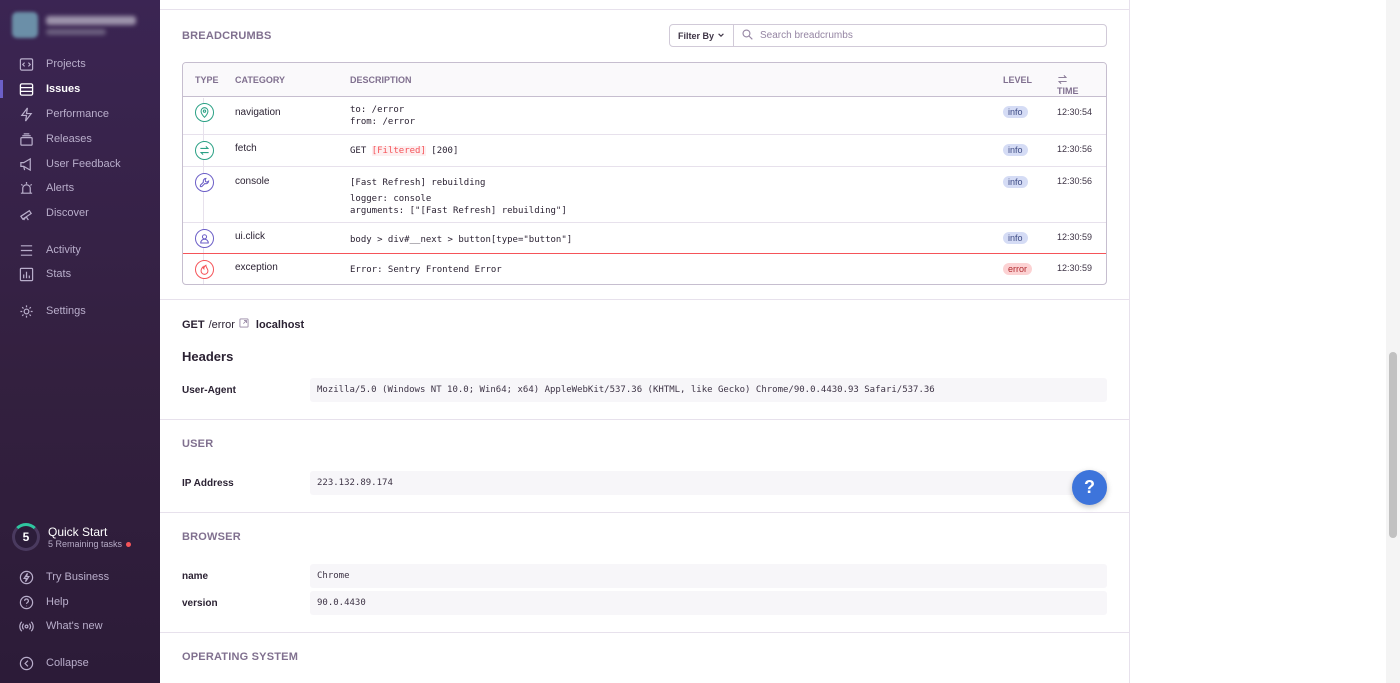 This screenshot has width=1400, height=683. I want to click on megaphone-icon, so click(26, 164).